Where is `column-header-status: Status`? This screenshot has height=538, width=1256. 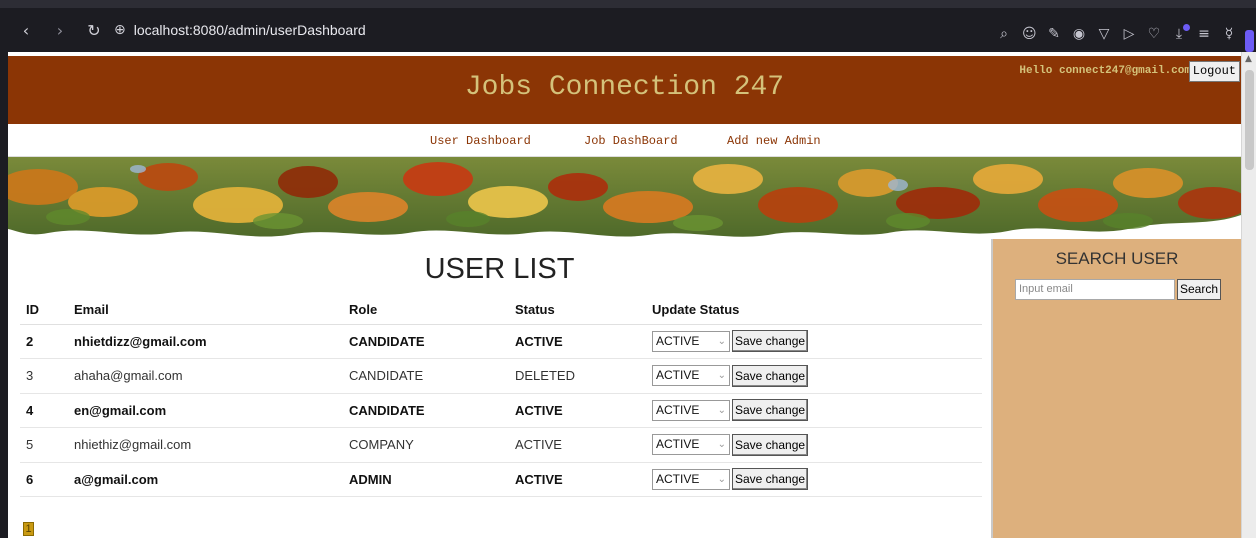 column-header-status: Status is located at coordinates (577, 310).